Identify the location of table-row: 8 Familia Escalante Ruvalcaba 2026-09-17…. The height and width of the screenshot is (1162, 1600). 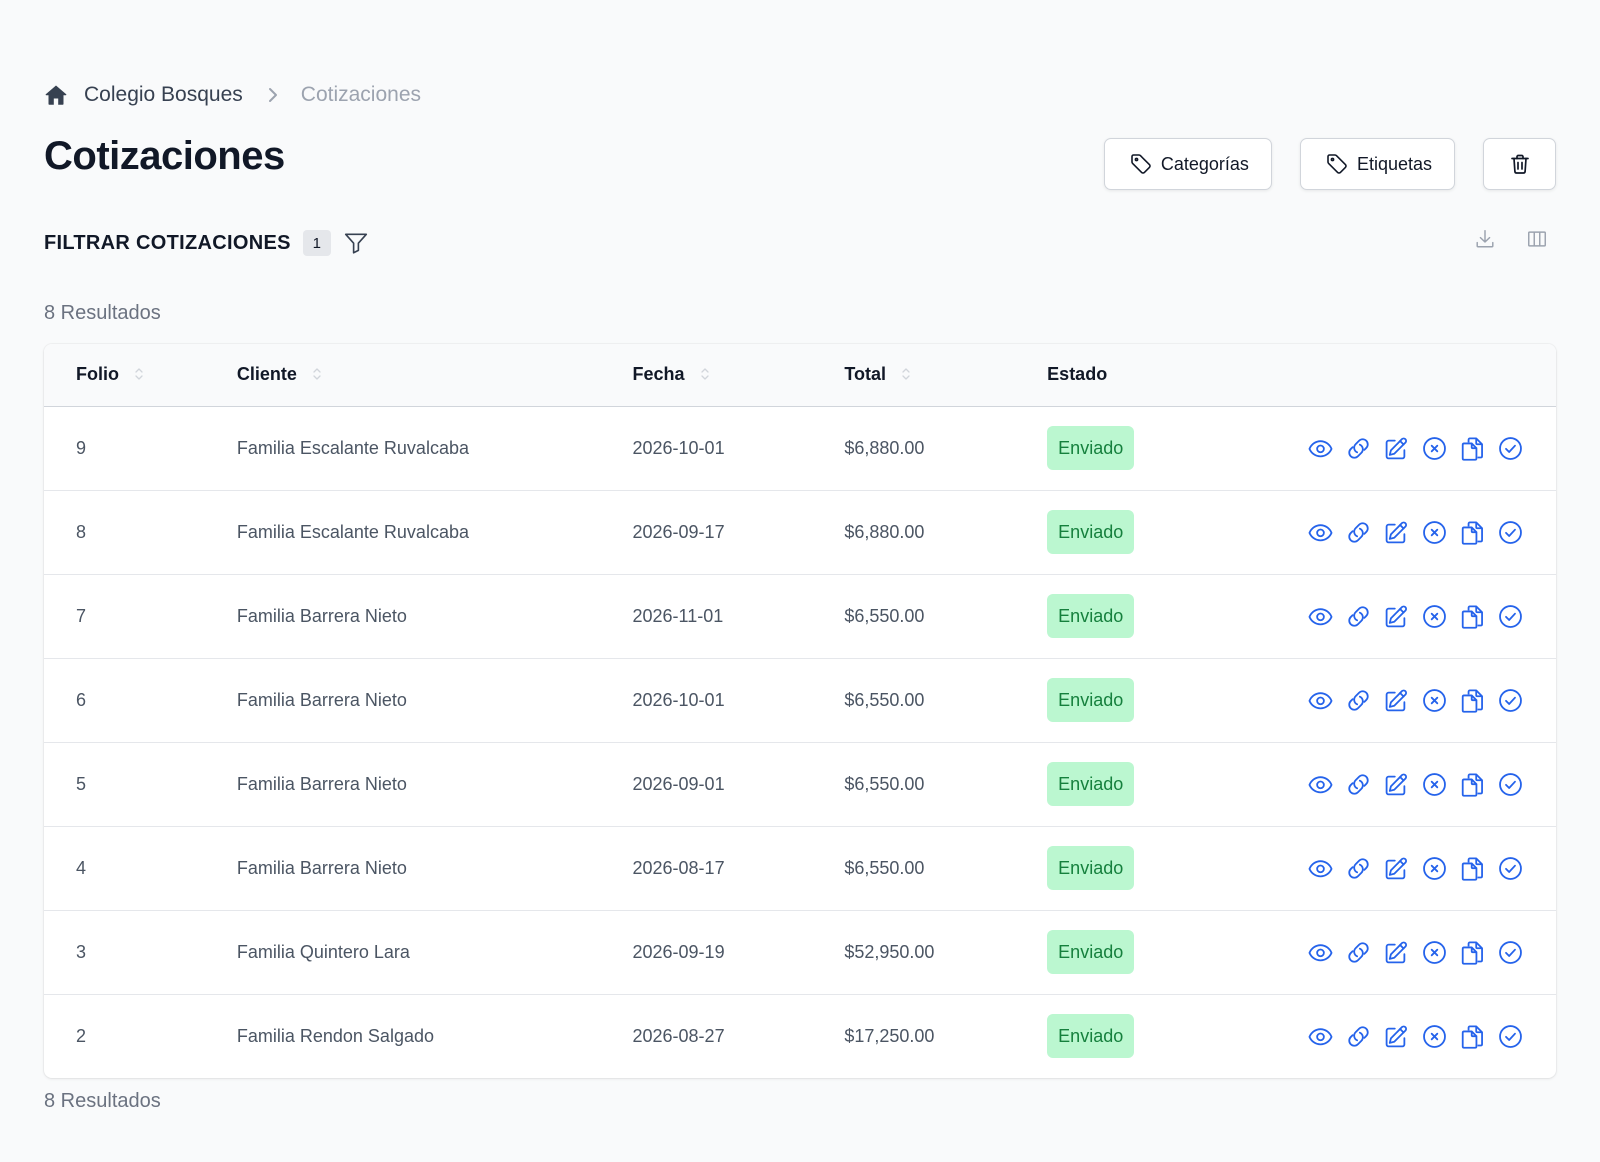
(800, 532).